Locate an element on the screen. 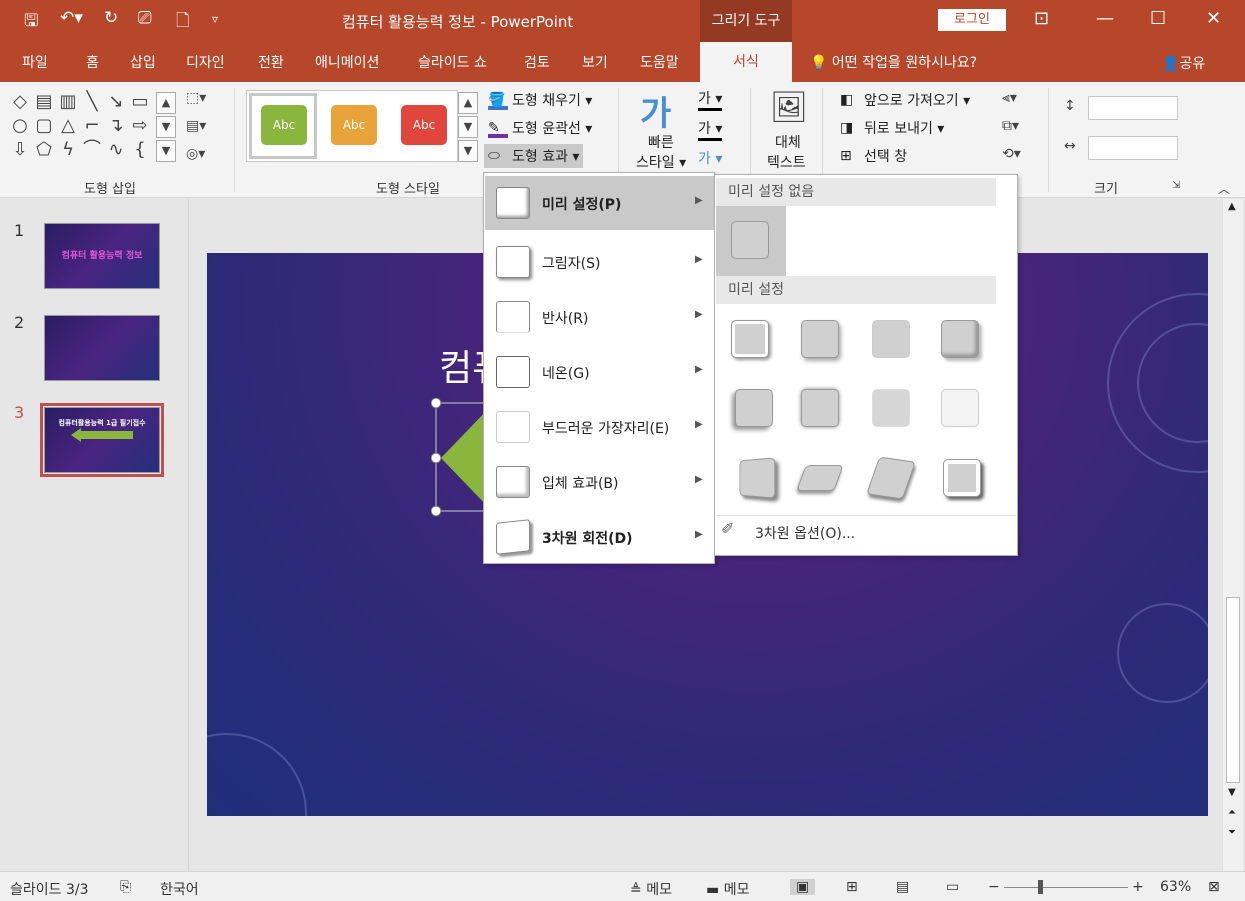  text-fill-icon: 가 ▾ is located at coordinates (710, 99).